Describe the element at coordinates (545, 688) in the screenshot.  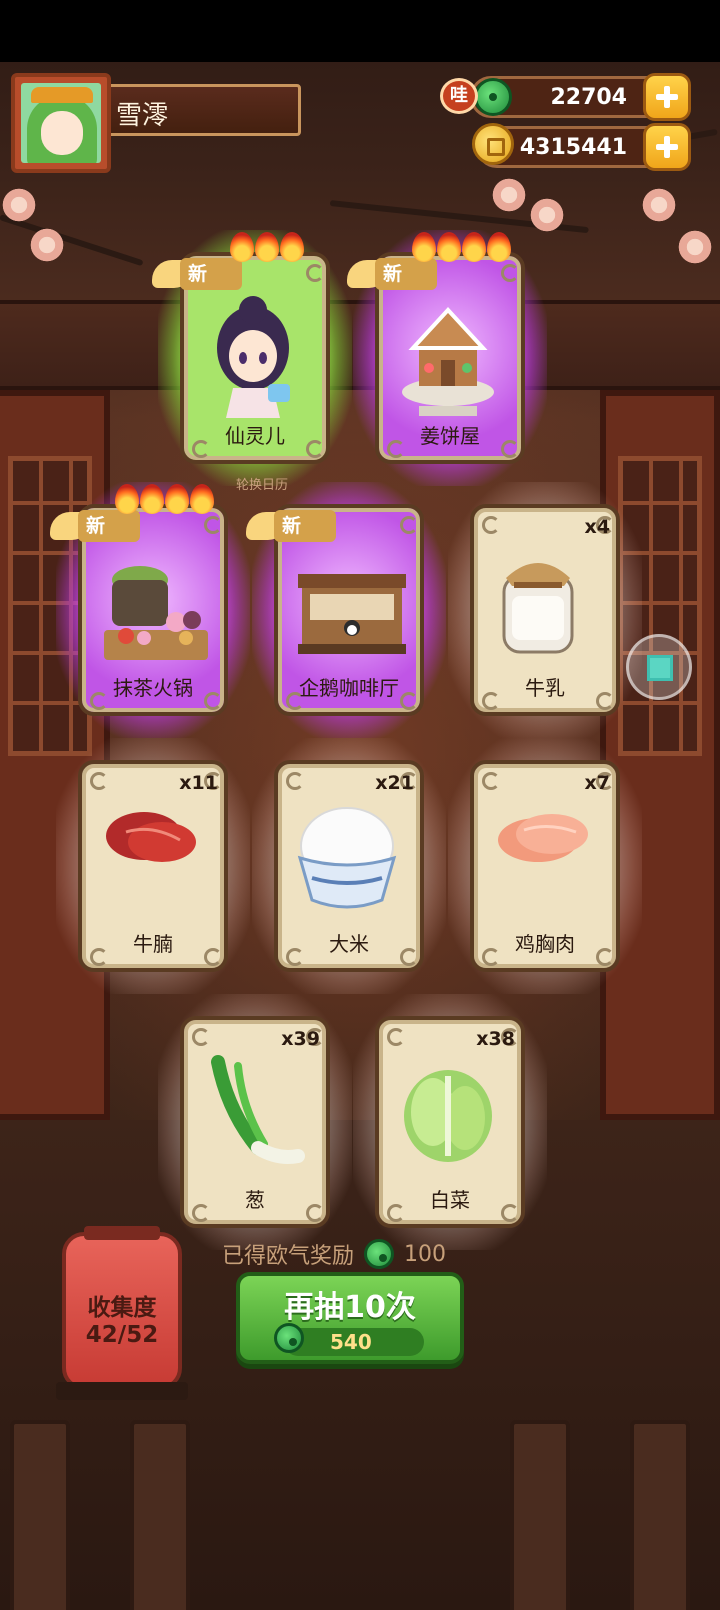
I see `card-label: 牛乳` at that location.